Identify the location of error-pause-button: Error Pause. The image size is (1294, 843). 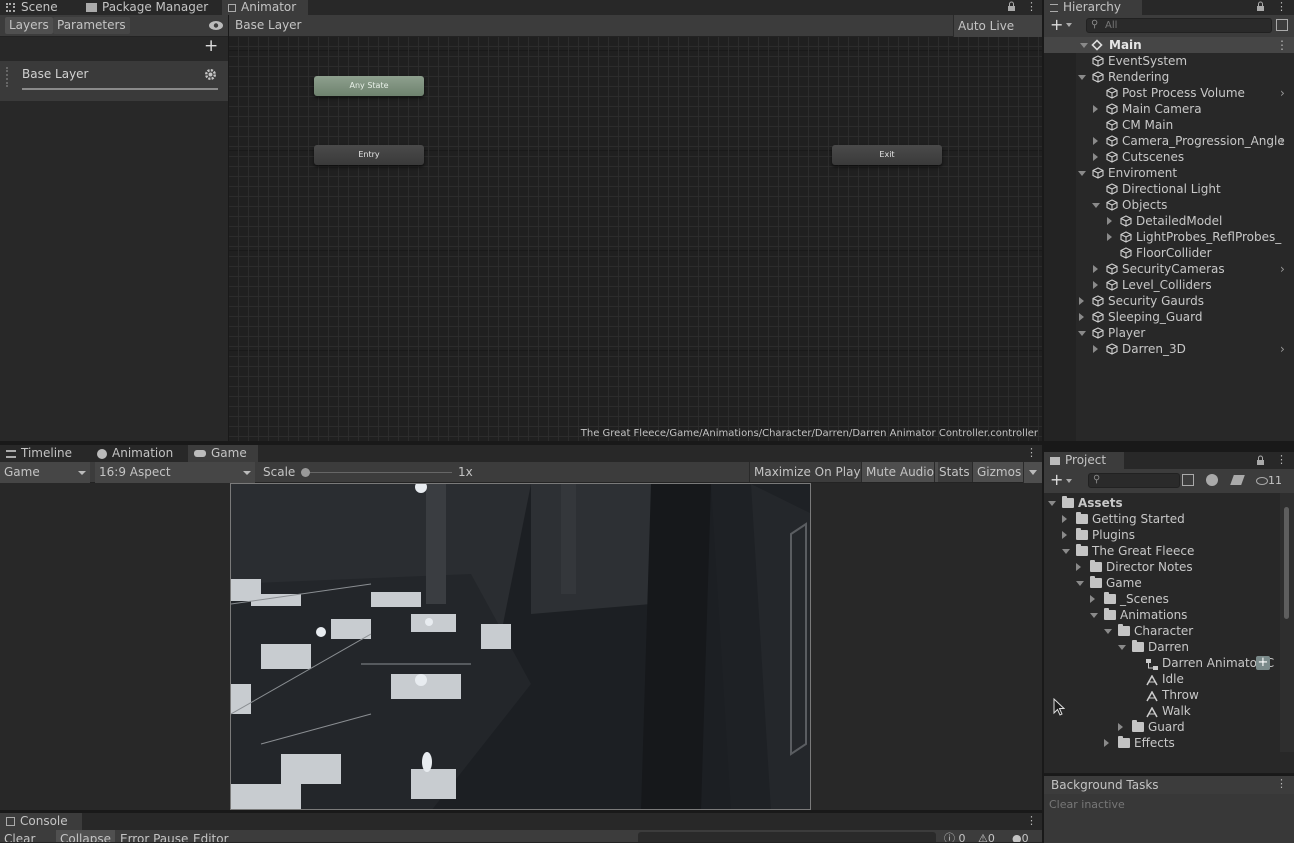
(154, 836).